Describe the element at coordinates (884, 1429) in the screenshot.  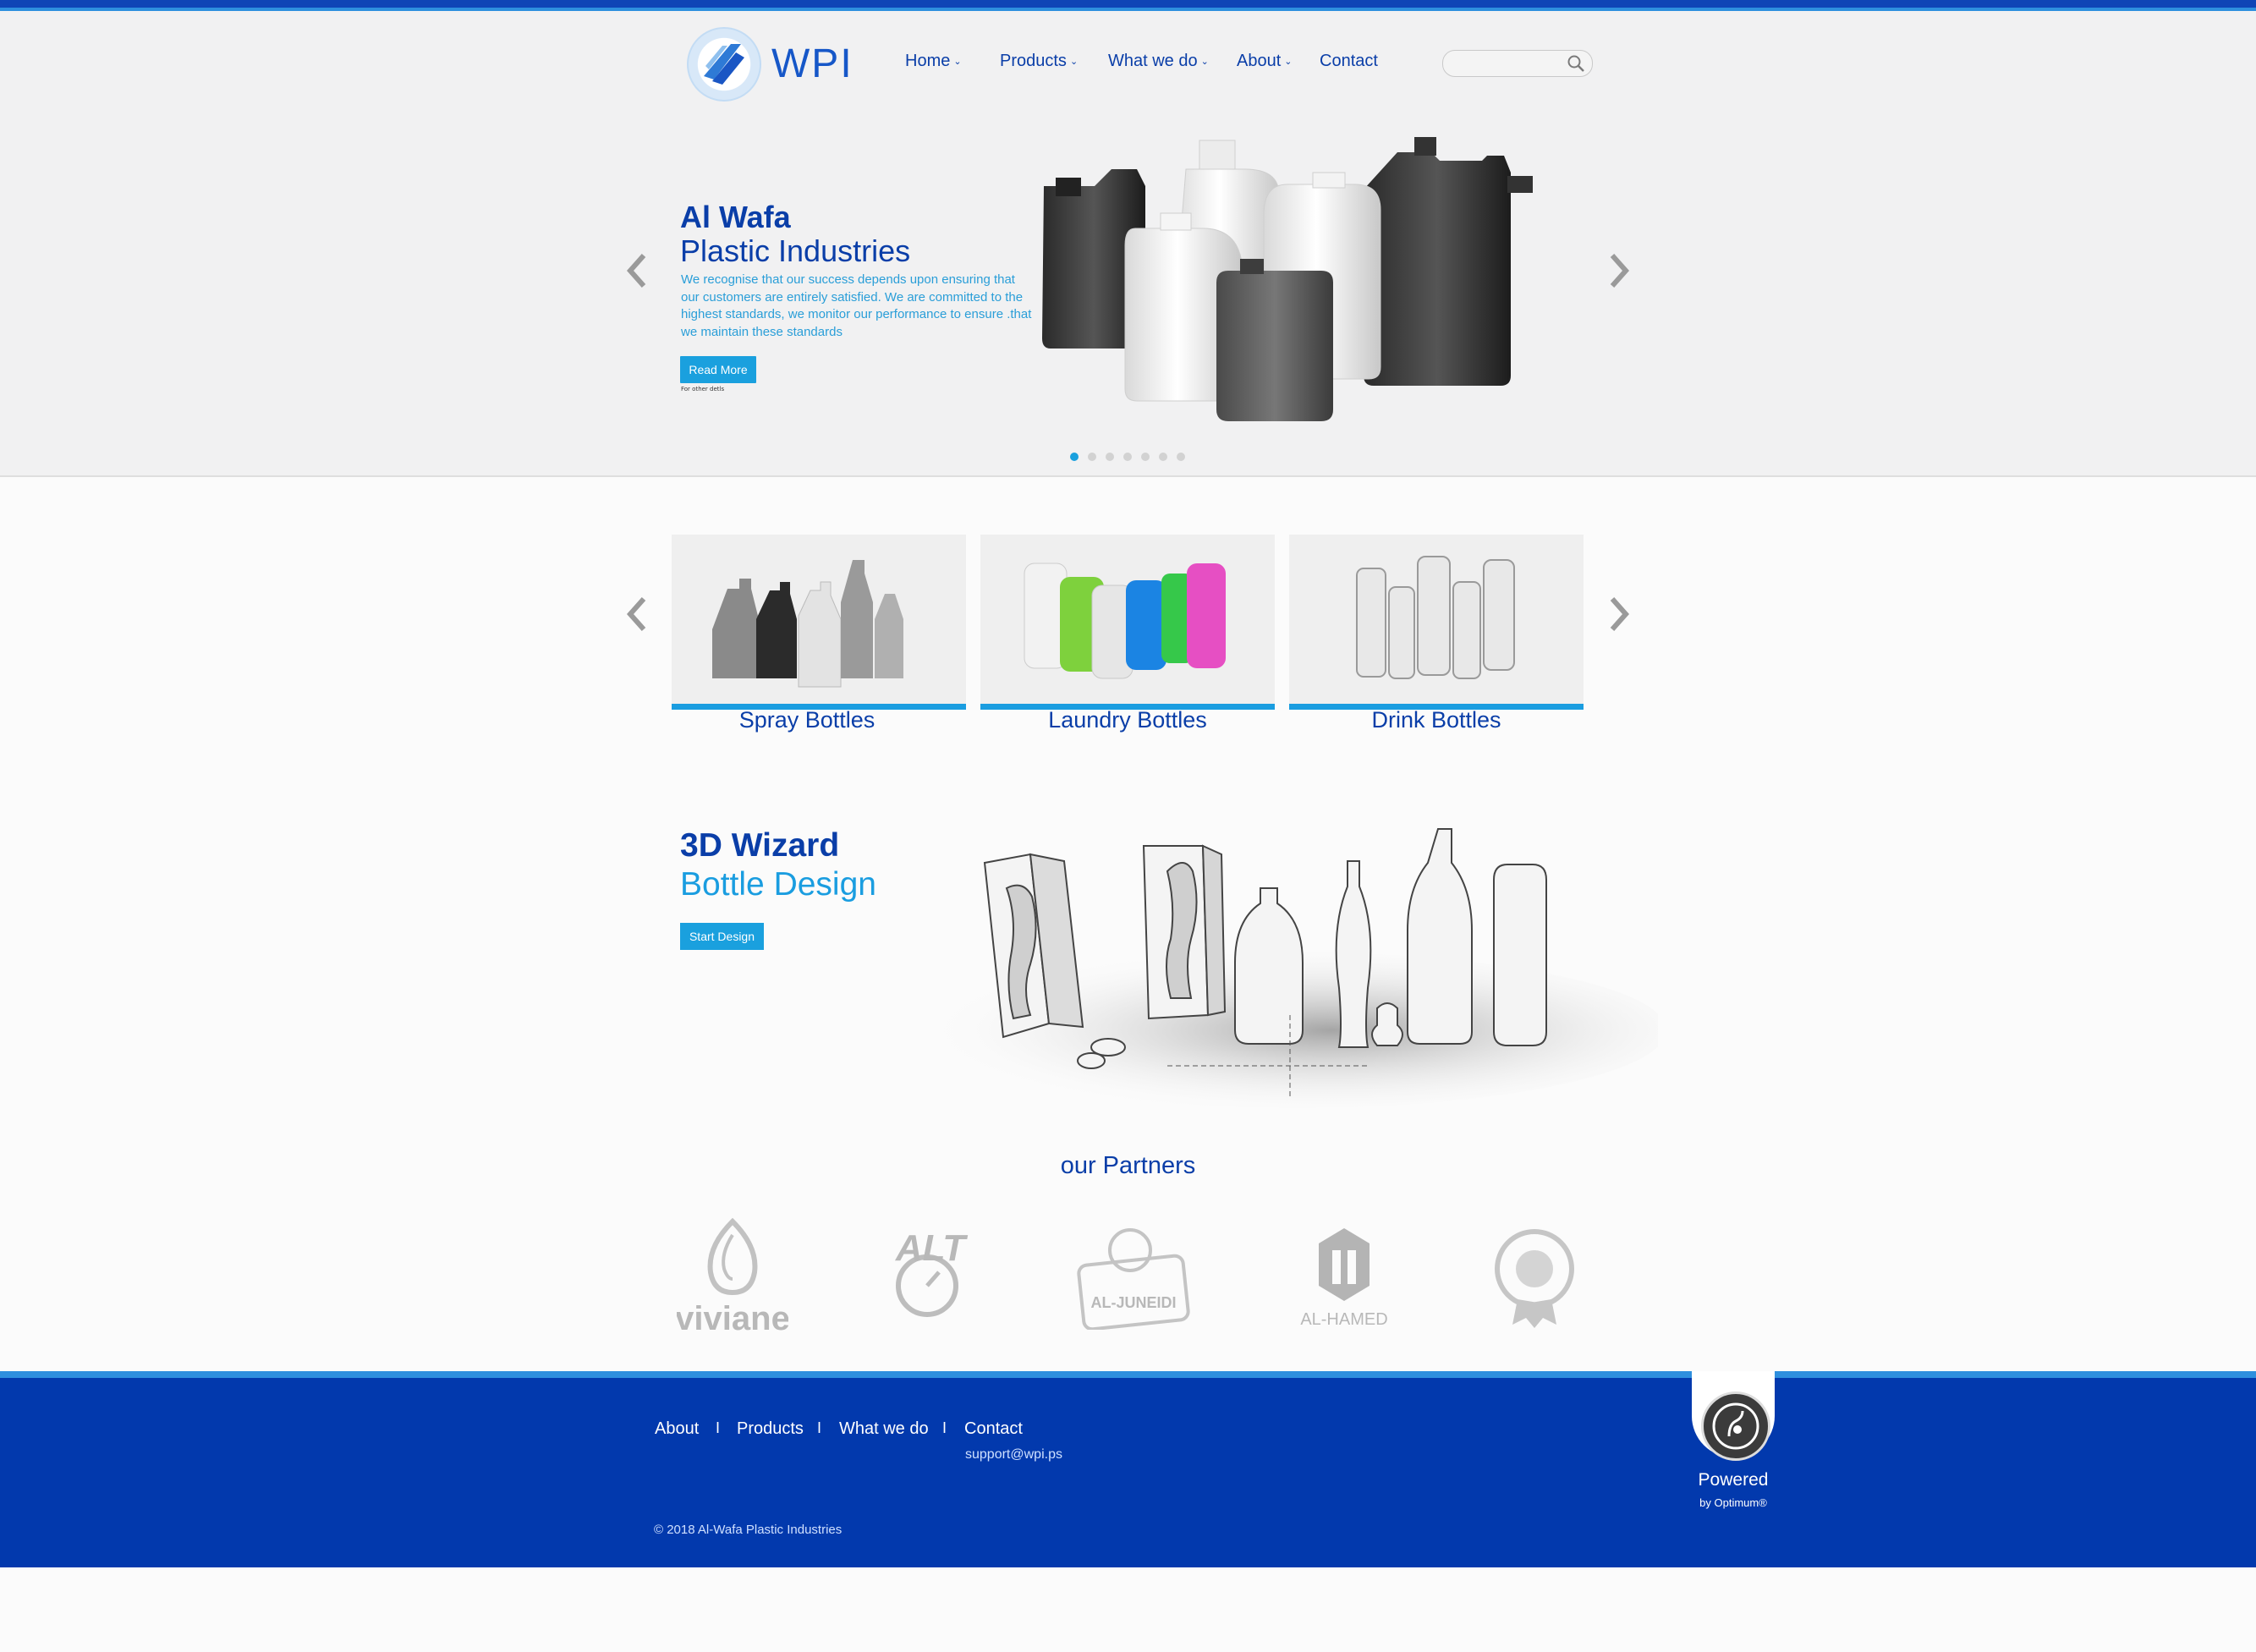
I see `footer-link-what-we-do: What we do` at that location.